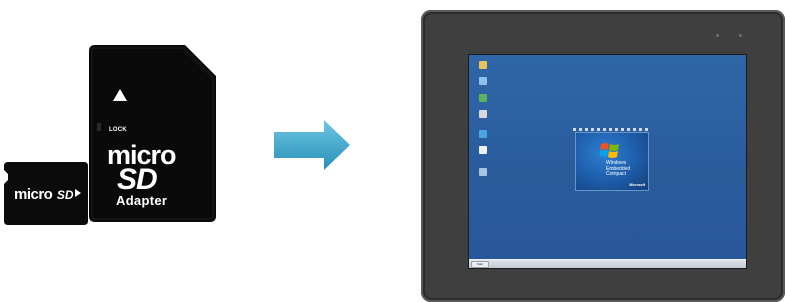 The width and height of the screenshot is (785, 302). I want to click on folder-icon, so click(483, 67).